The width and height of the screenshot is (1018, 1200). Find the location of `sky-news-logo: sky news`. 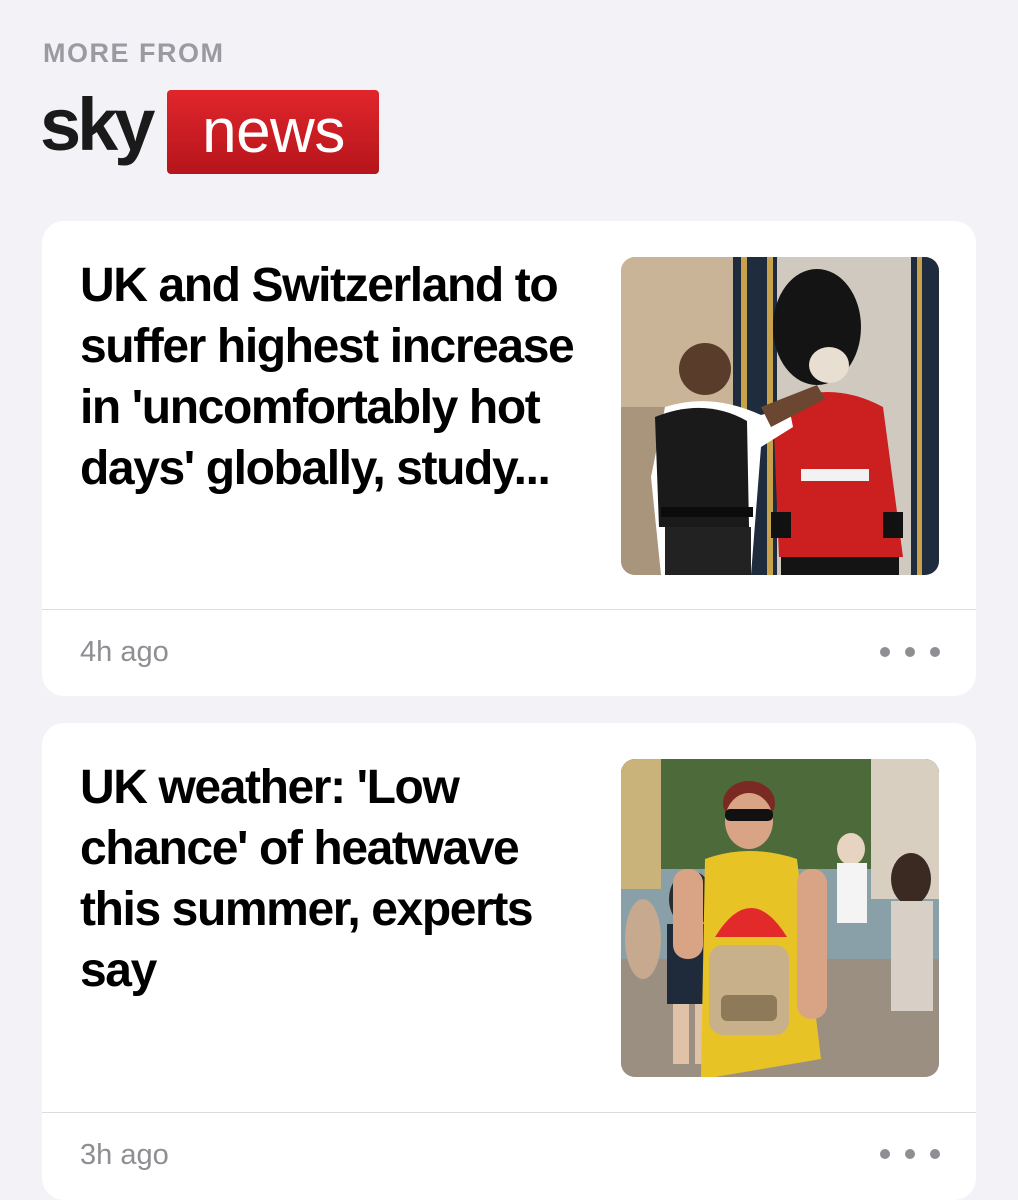

sky-news-logo: sky news is located at coordinates (210, 128).